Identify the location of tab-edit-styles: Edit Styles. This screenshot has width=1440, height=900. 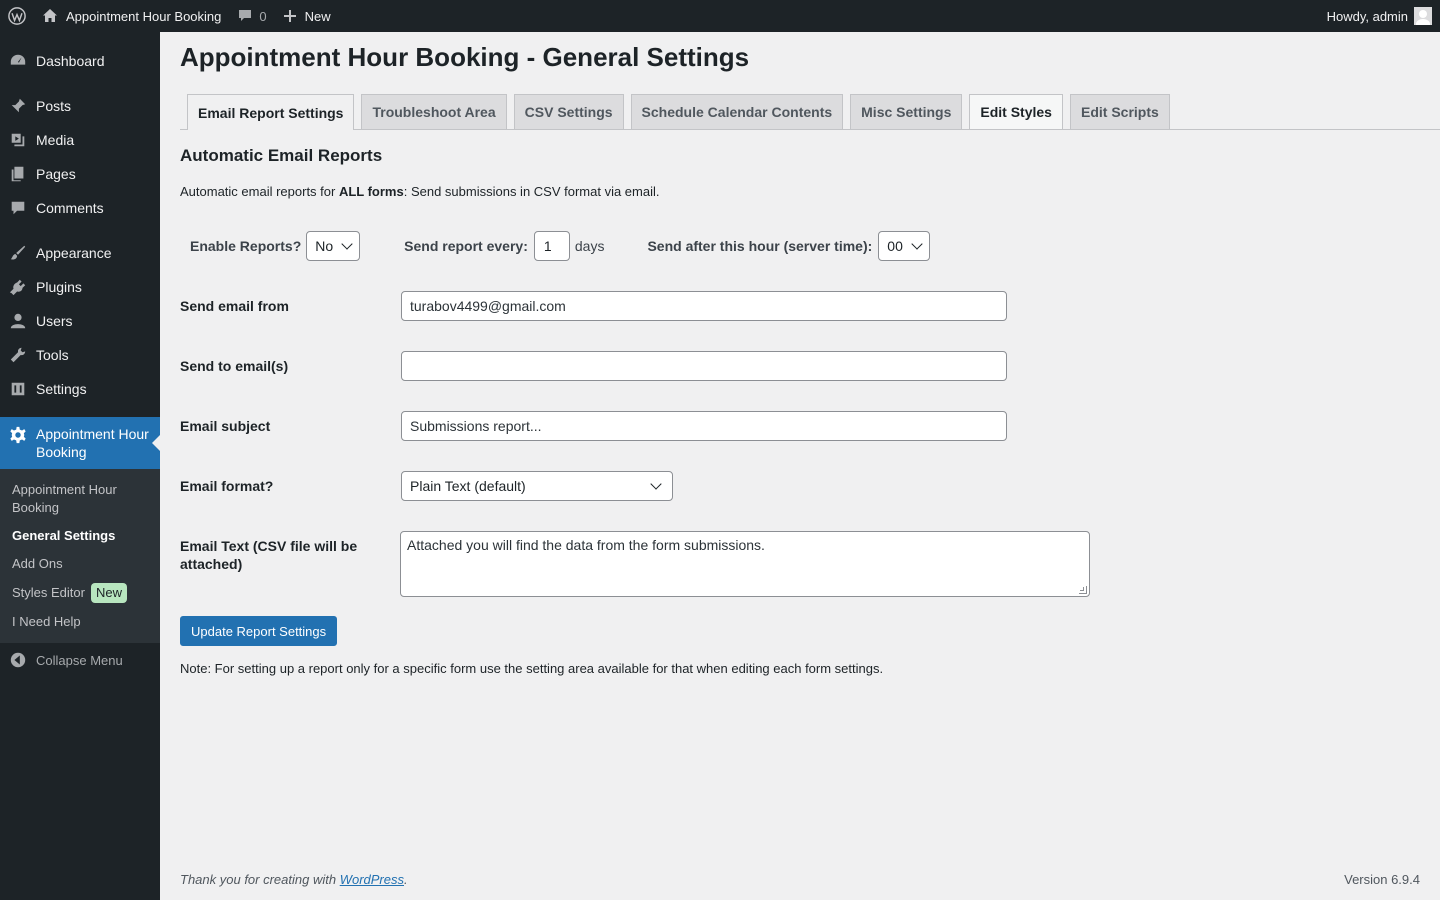
(1016, 111).